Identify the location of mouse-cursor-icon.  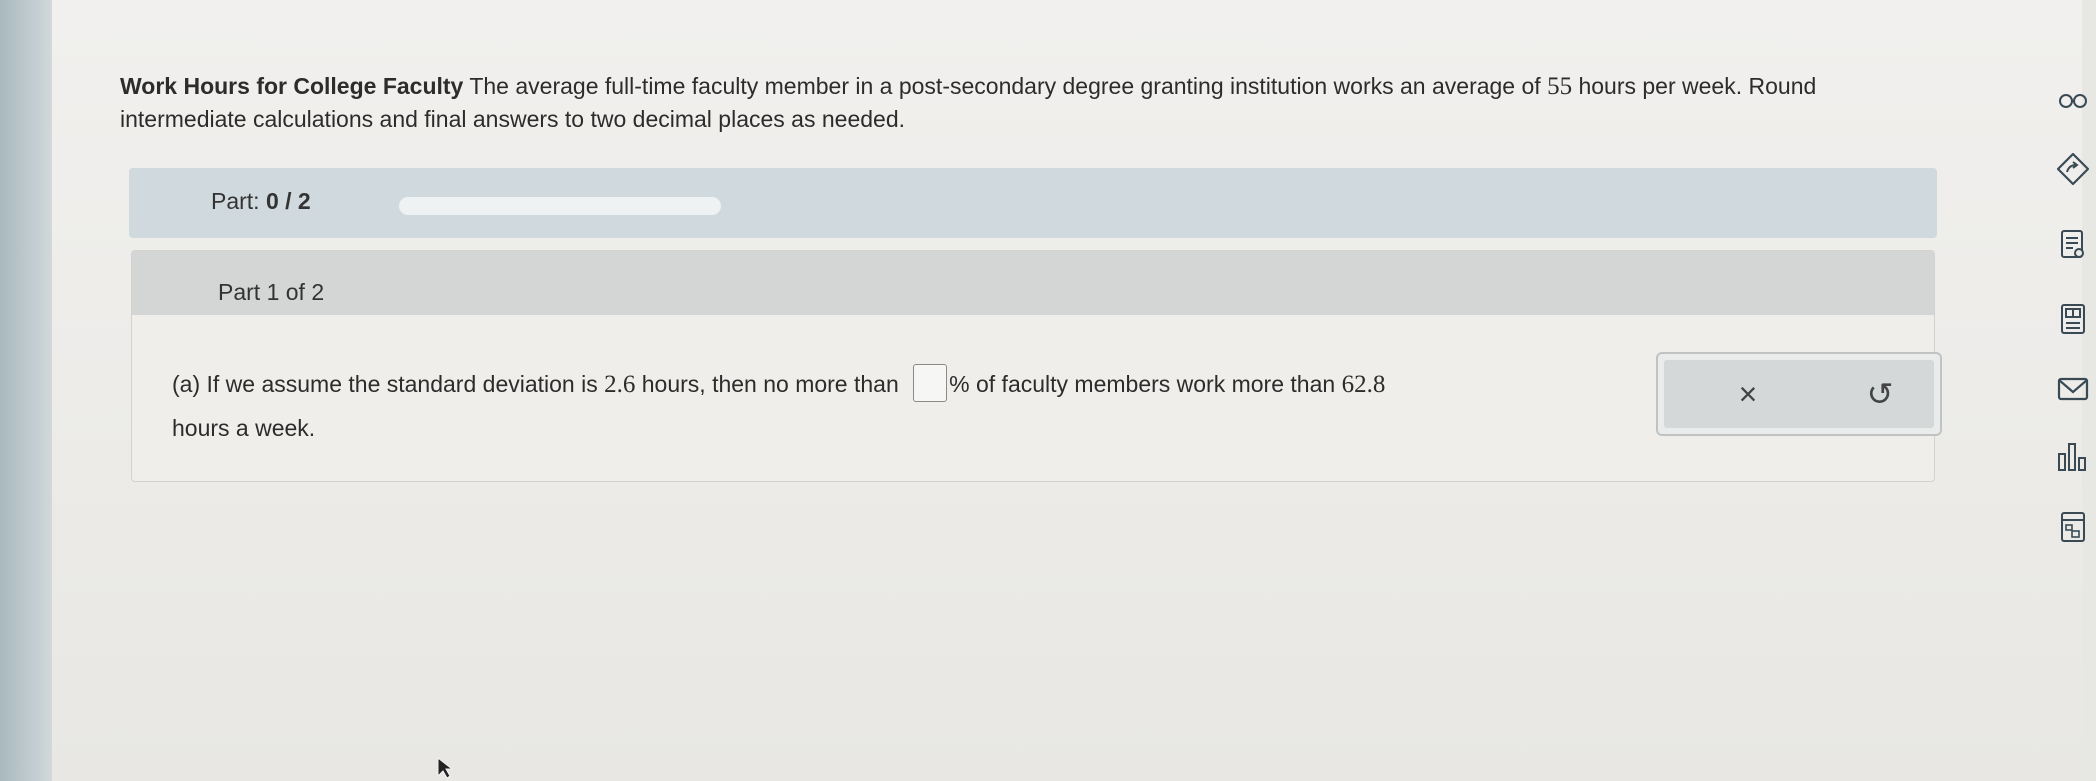
(445, 767).